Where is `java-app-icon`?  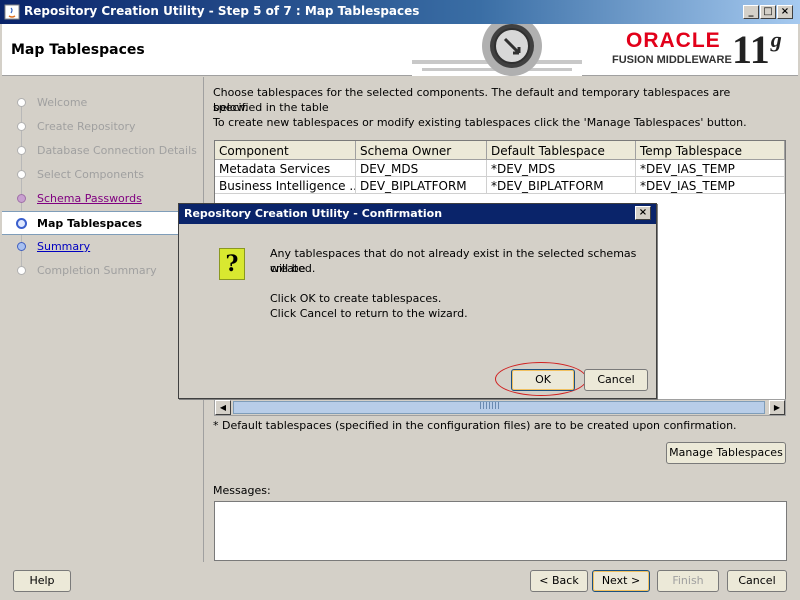 java-app-icon is located at coordinates (12, 12).